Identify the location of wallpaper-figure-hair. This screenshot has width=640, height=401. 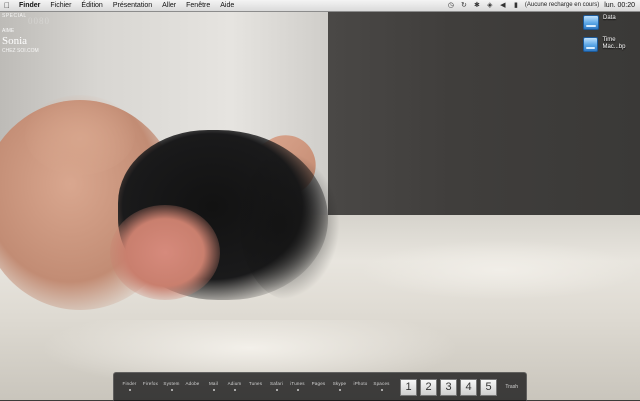
(290, 225).